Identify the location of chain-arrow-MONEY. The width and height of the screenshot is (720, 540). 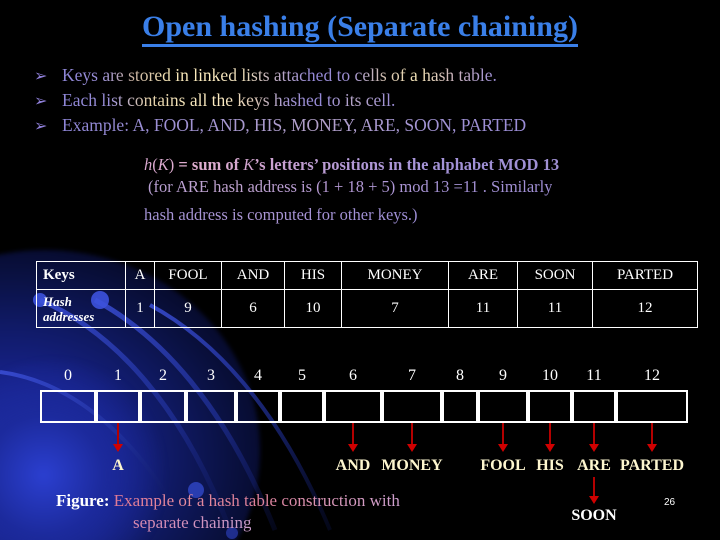
(412, 434).